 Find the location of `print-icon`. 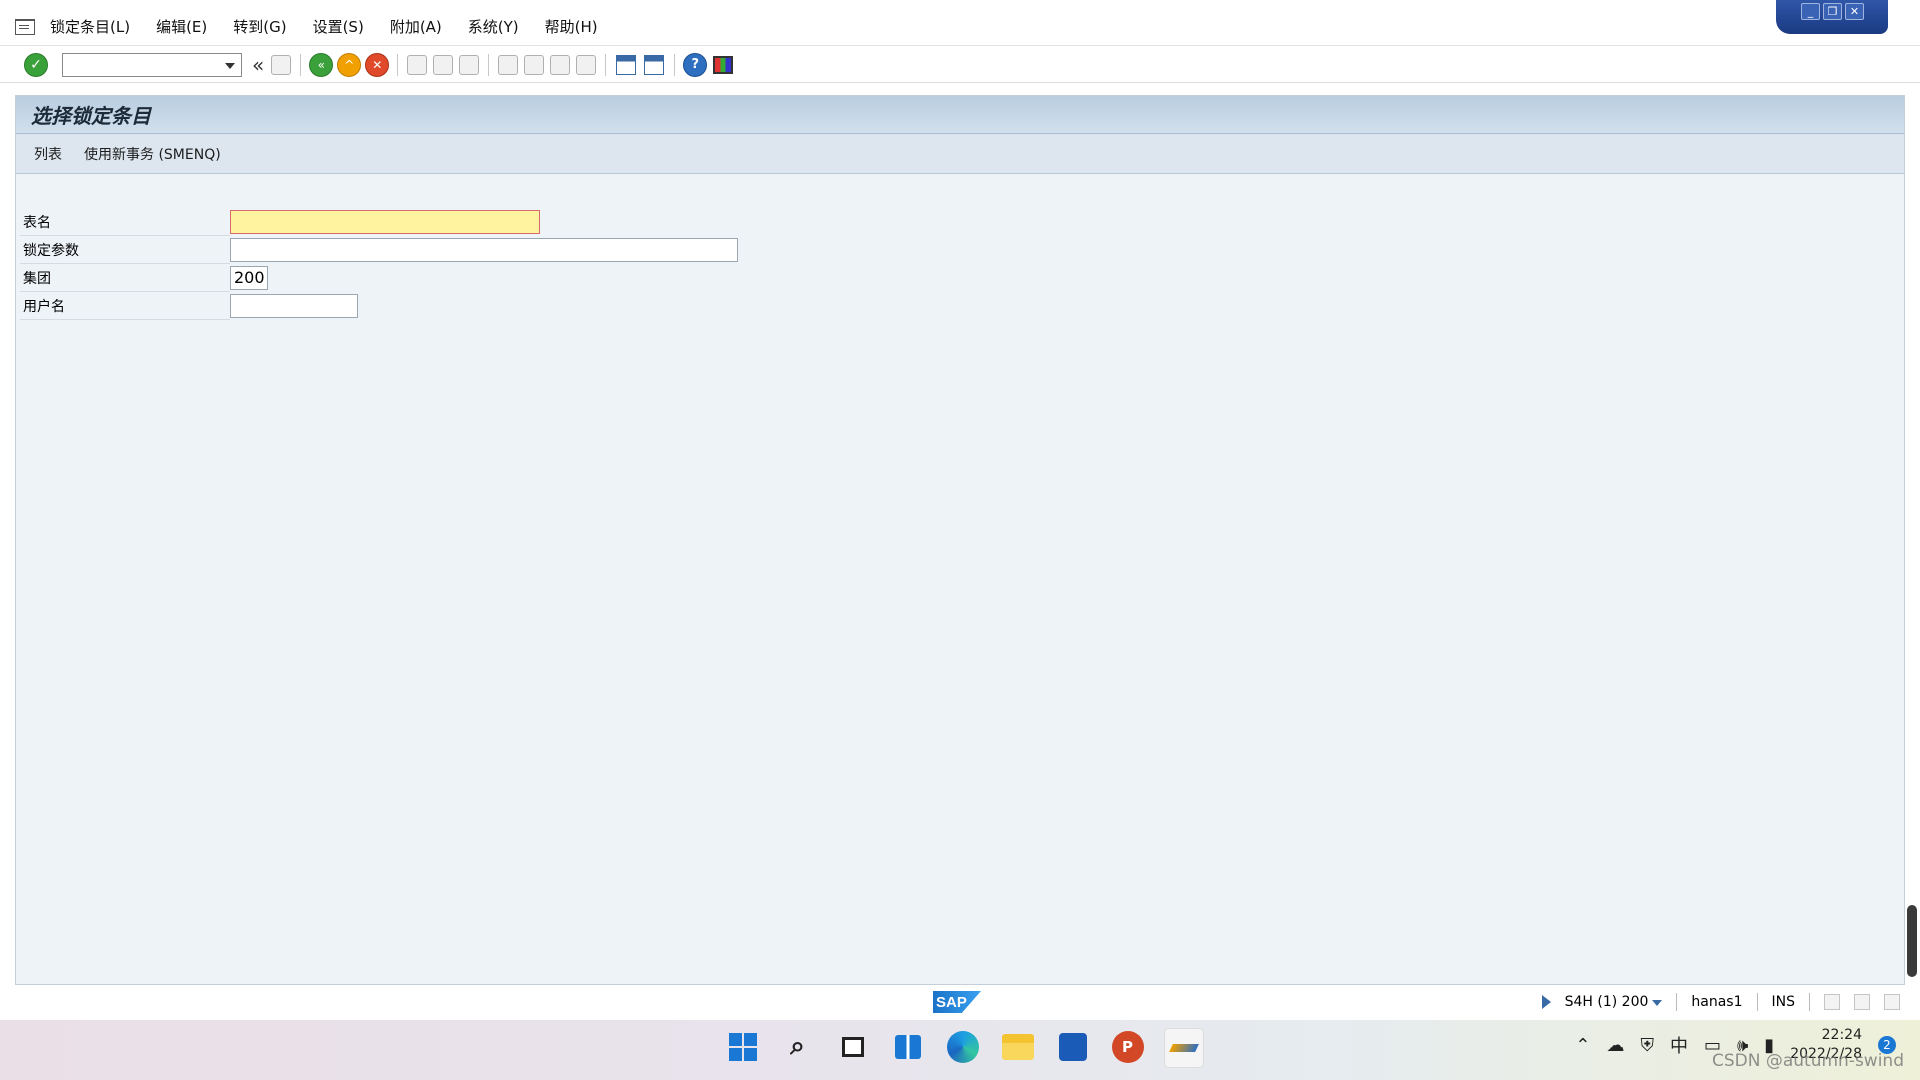

print-icon is located at coordinates (417, 64).